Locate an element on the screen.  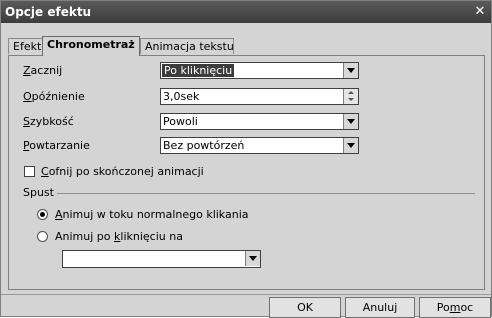
radio-on-click-of-label: Animuj po kliknięciu na is located at coordinates (119, 236).